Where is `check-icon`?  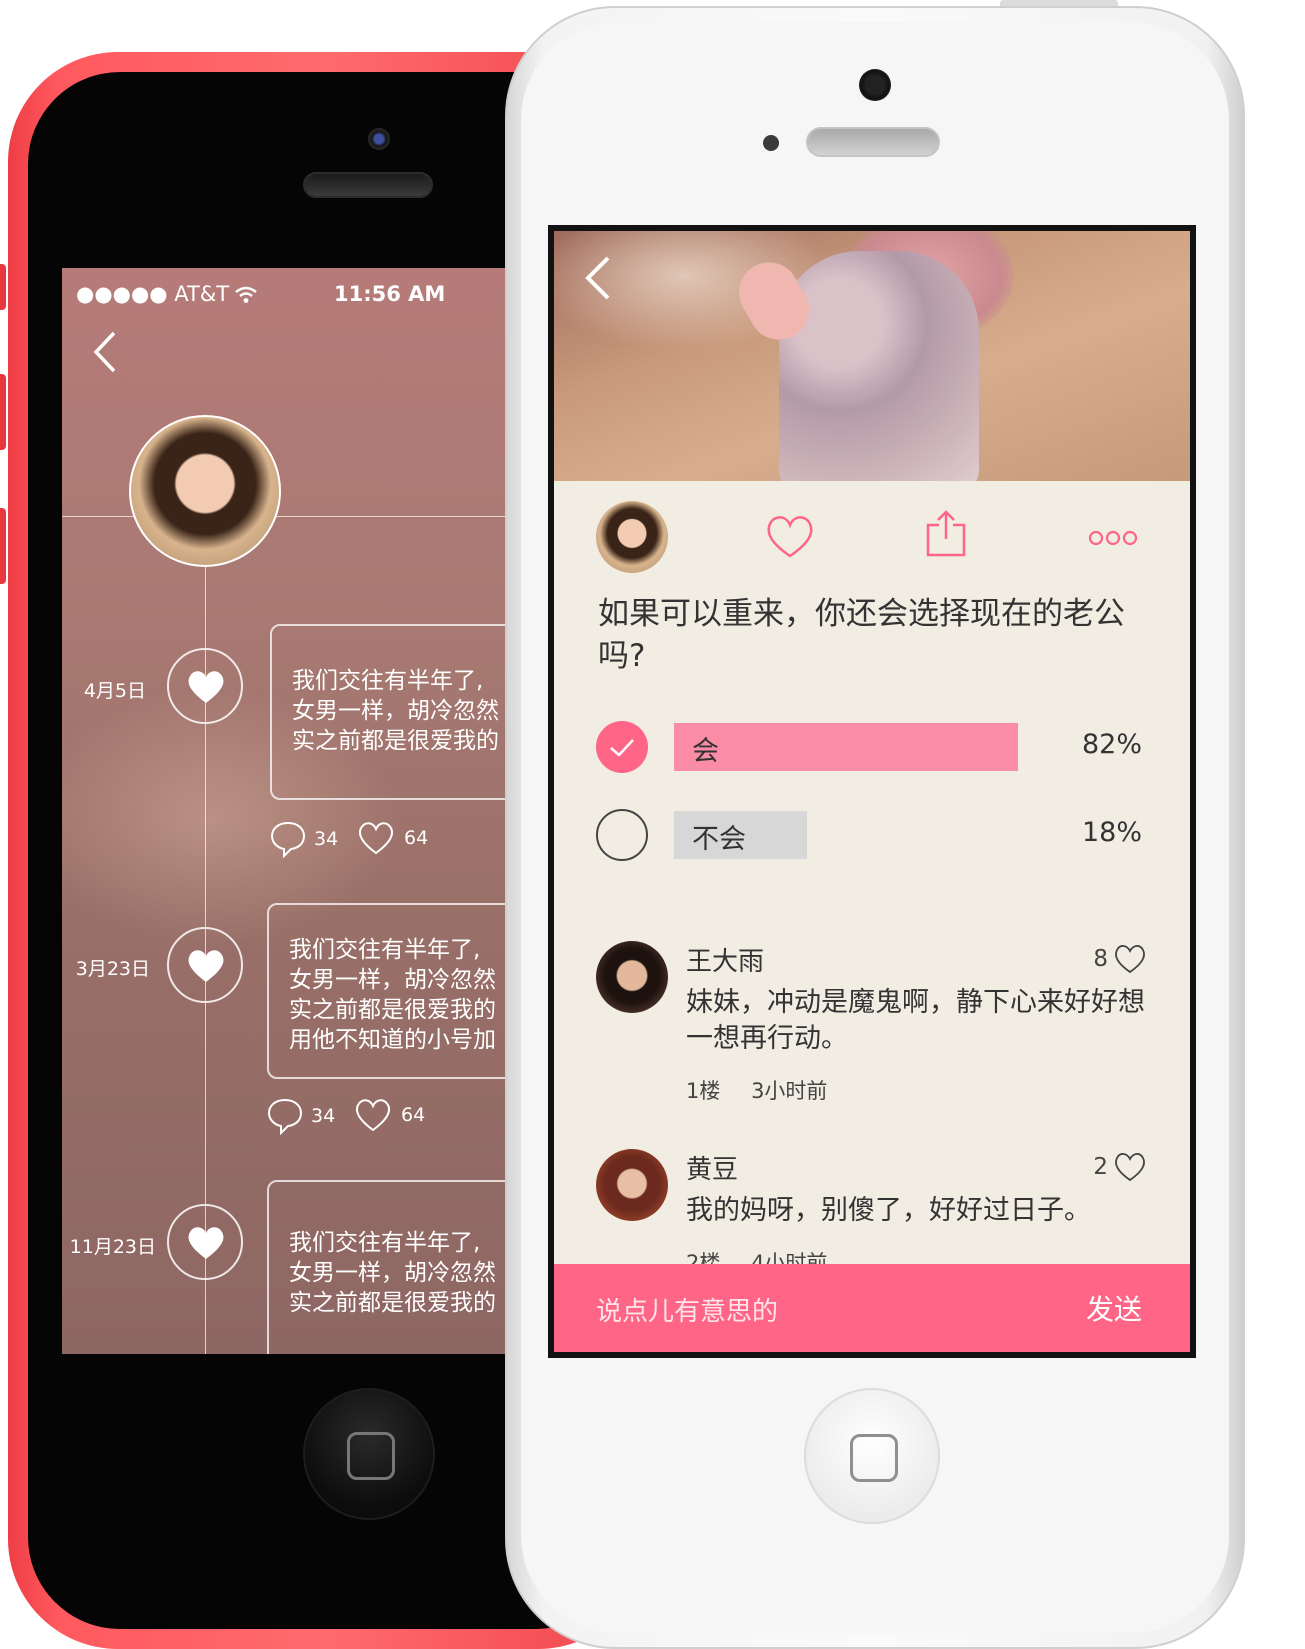
check-icon is located at coordinates (622, 748).